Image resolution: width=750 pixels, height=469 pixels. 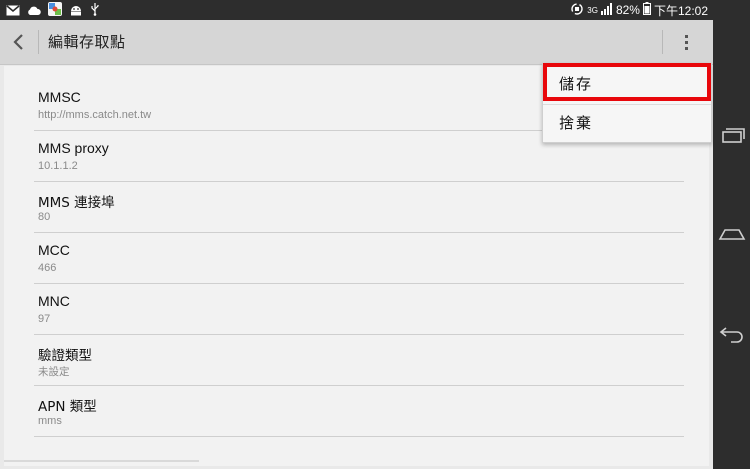 I want to click on field-title: MMS proxy, so click(x=73, y=148).